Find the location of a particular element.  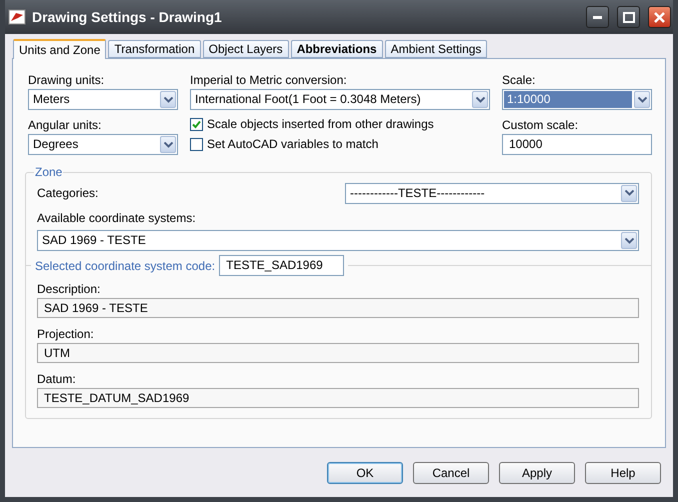

checkbox-label: Scale objects inserted from other drawings is located at coordinates (320, 124).